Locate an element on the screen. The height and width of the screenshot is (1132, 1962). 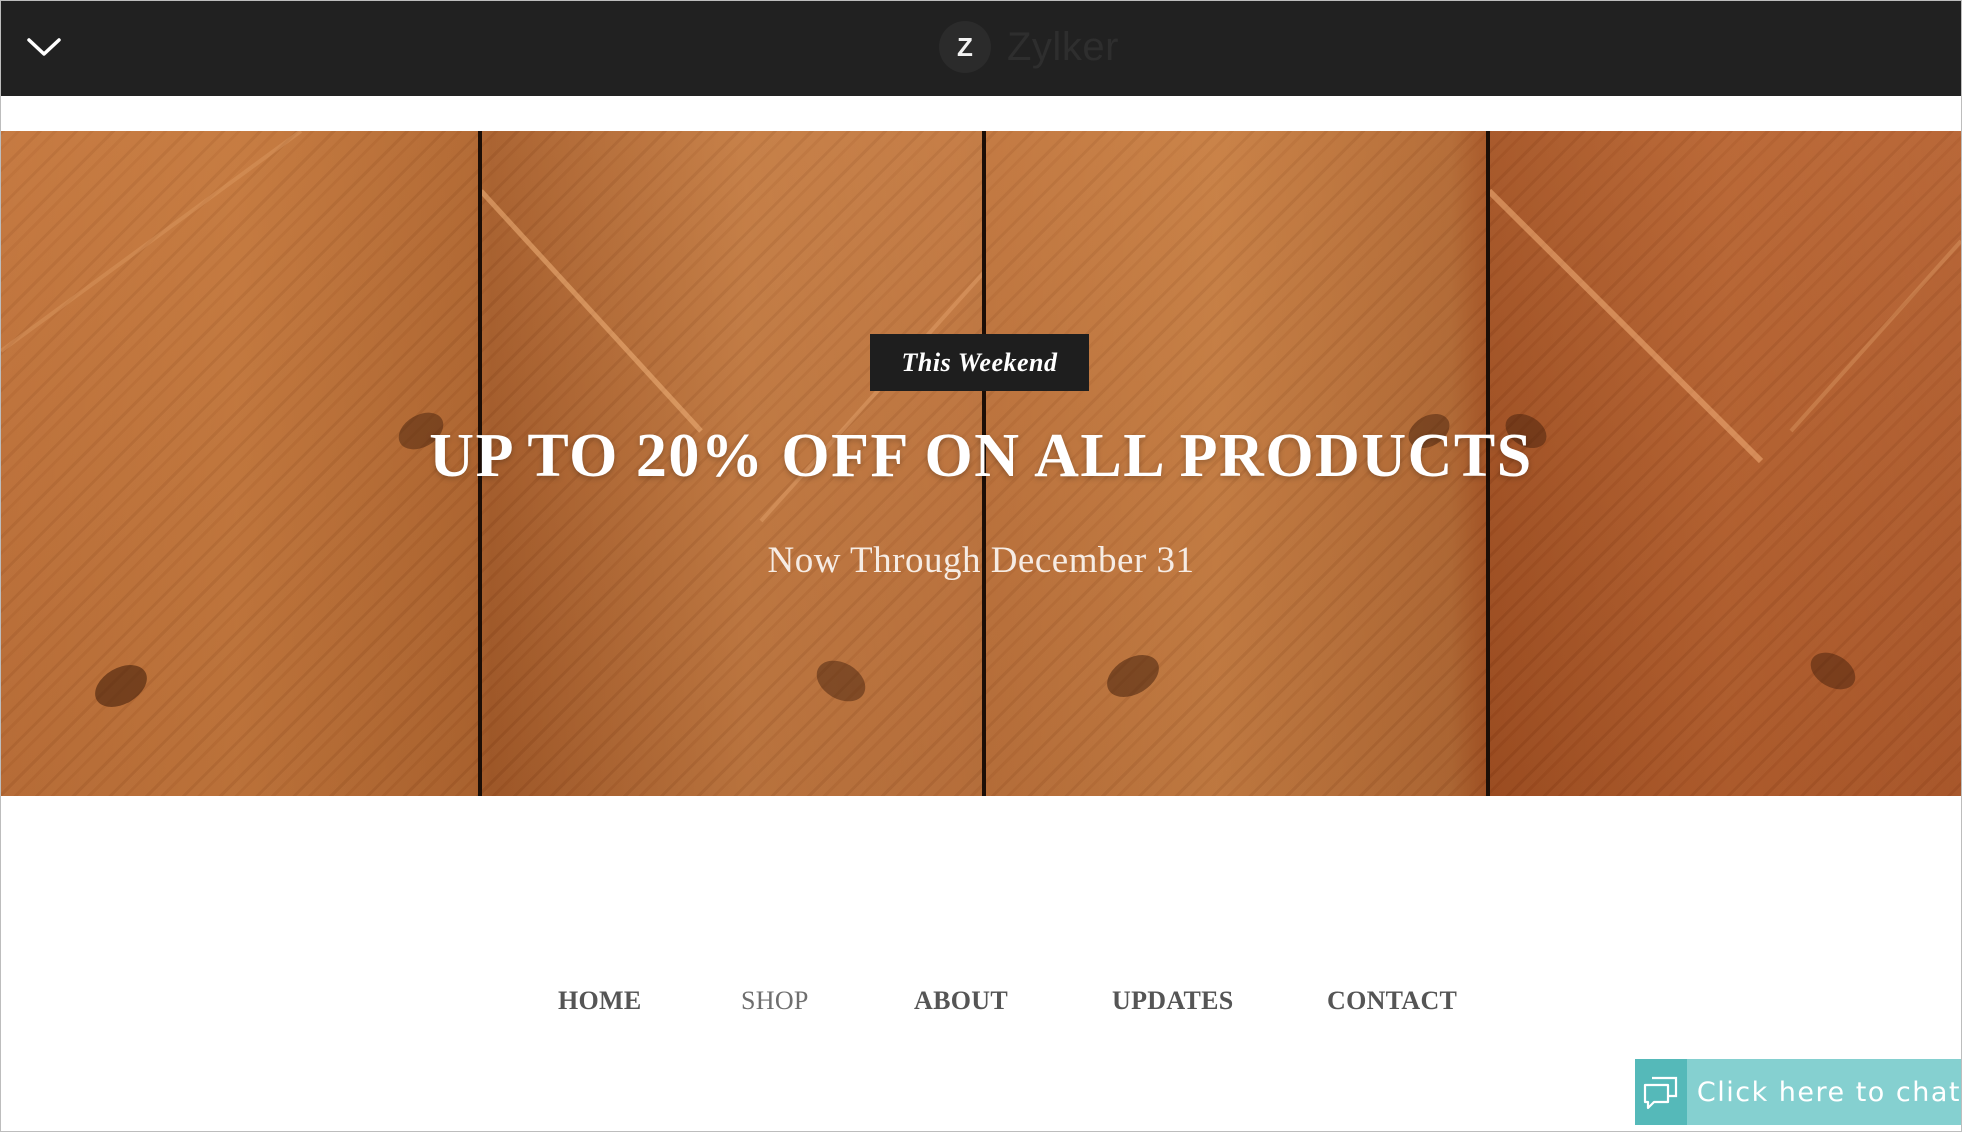
nav-item-shop: SHOP is located at coordinates (775, 1001).